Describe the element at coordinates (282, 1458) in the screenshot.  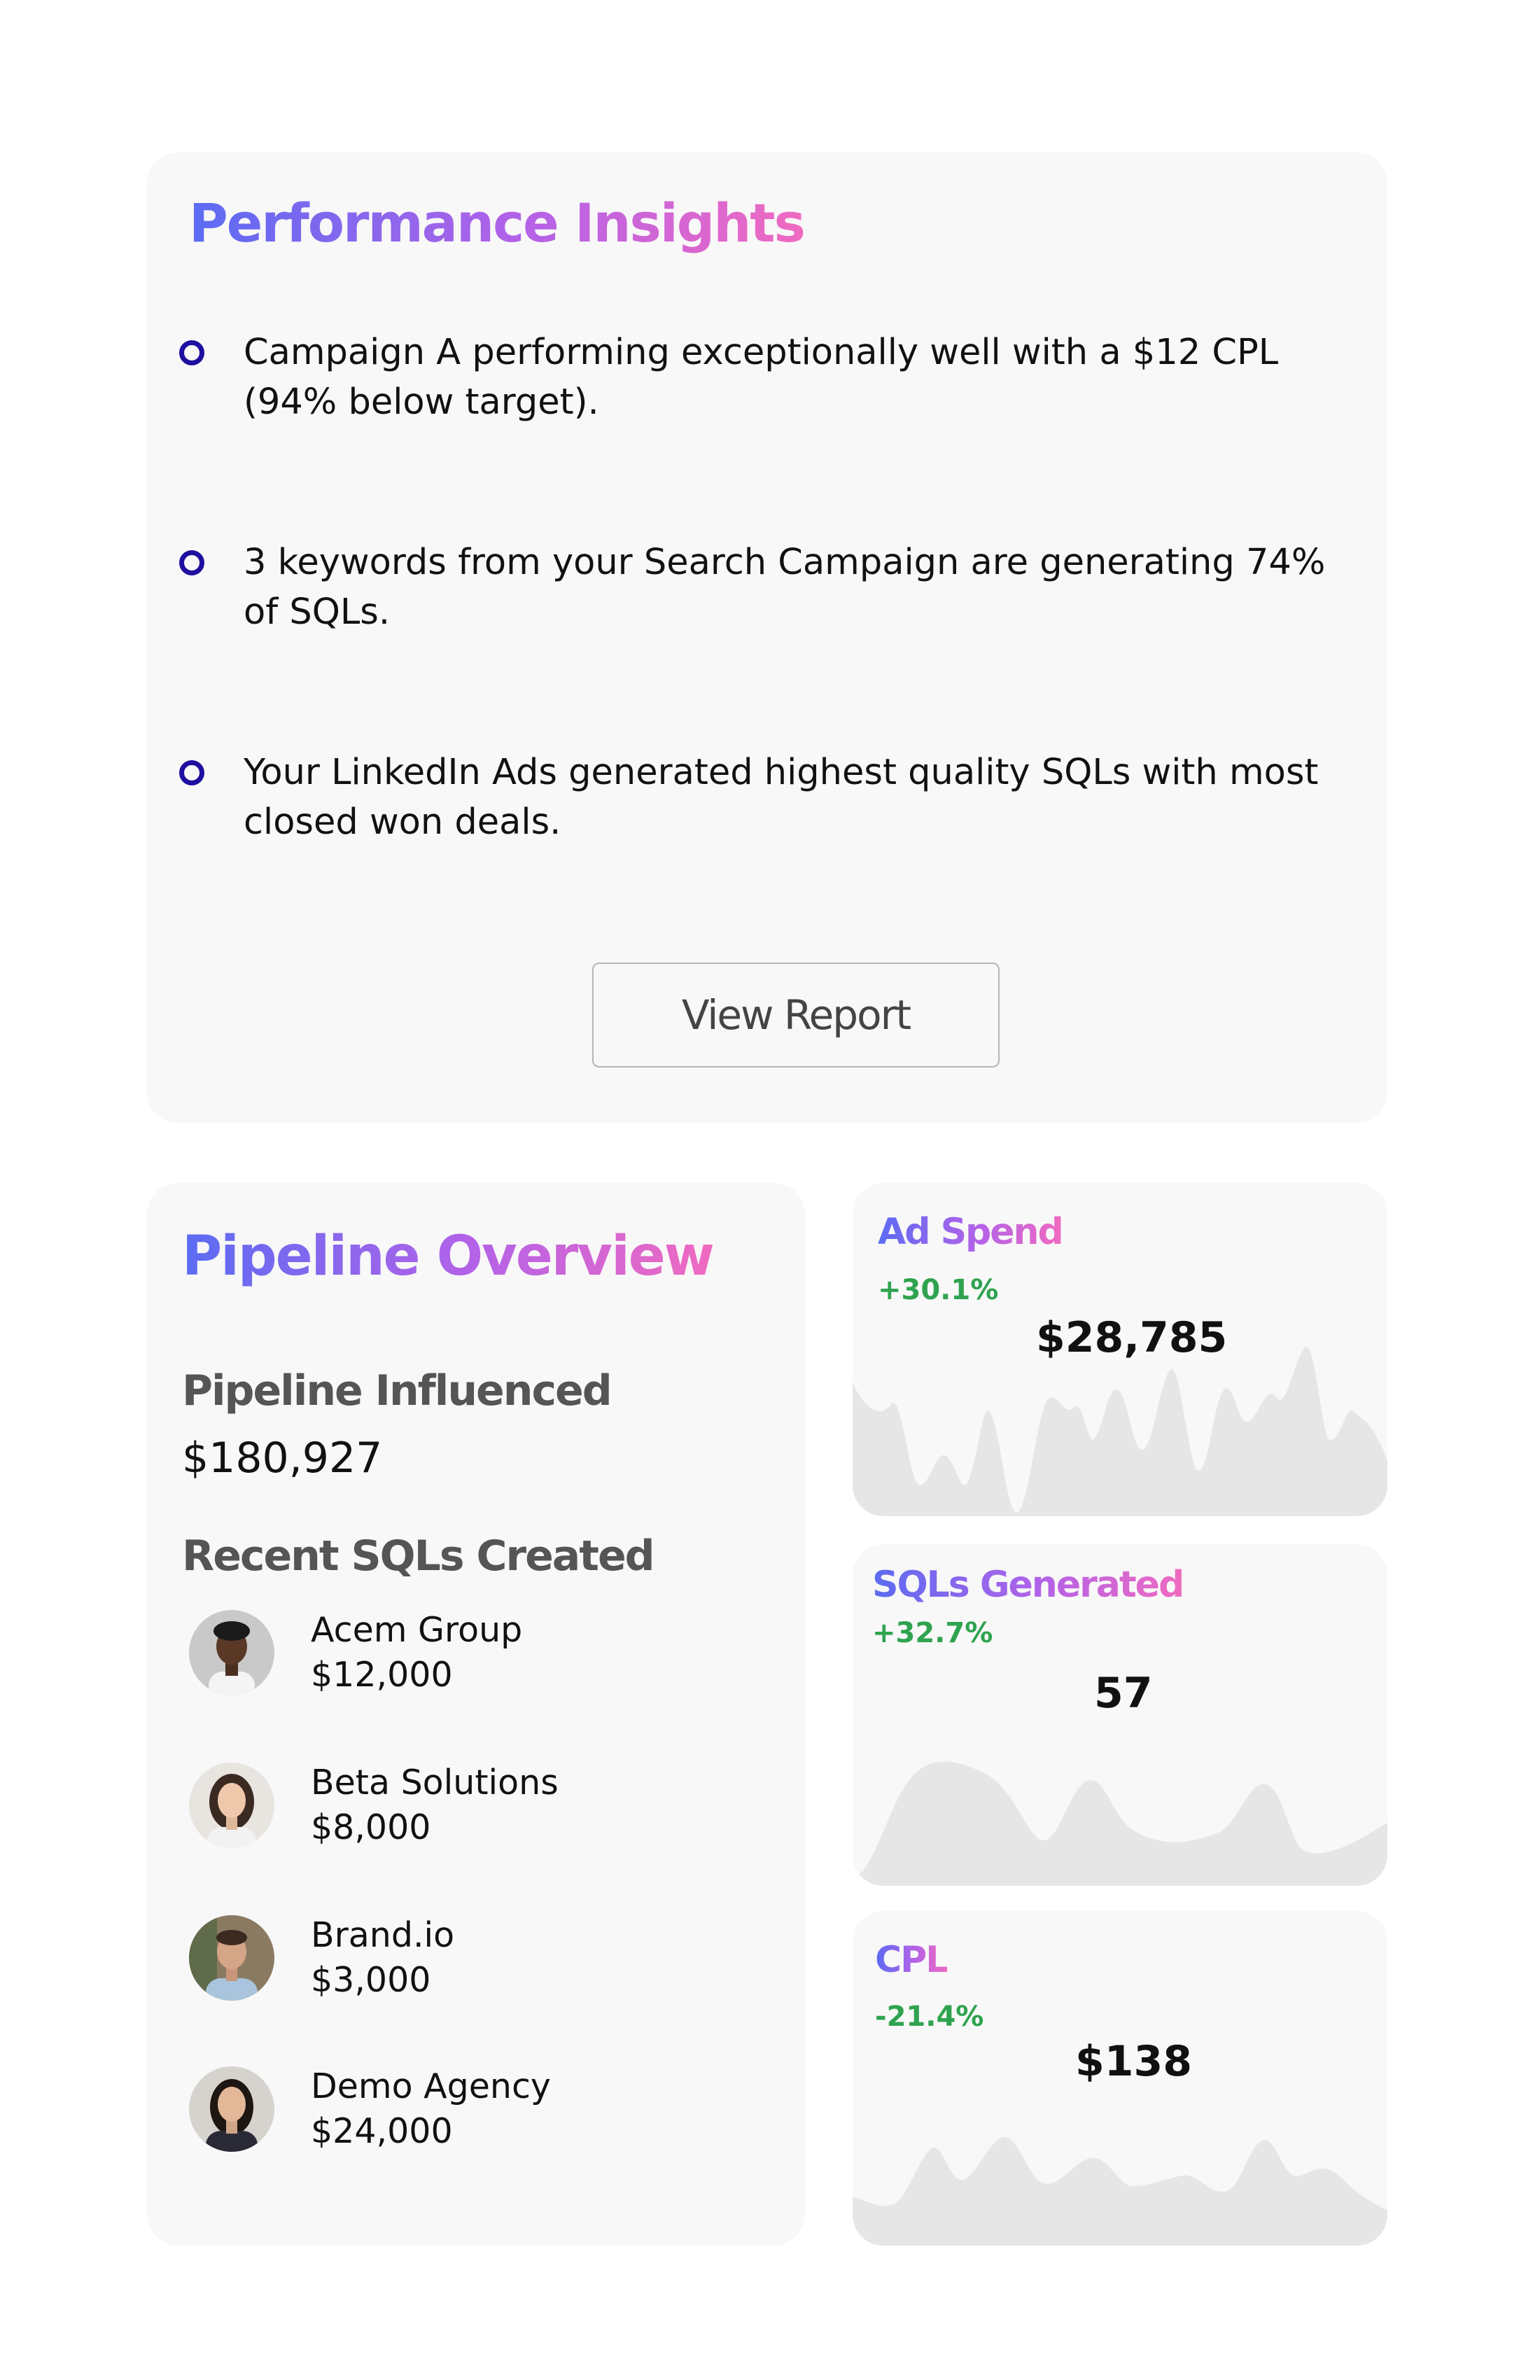
I see `pipeline-influenced-value: $180,927` at that location.